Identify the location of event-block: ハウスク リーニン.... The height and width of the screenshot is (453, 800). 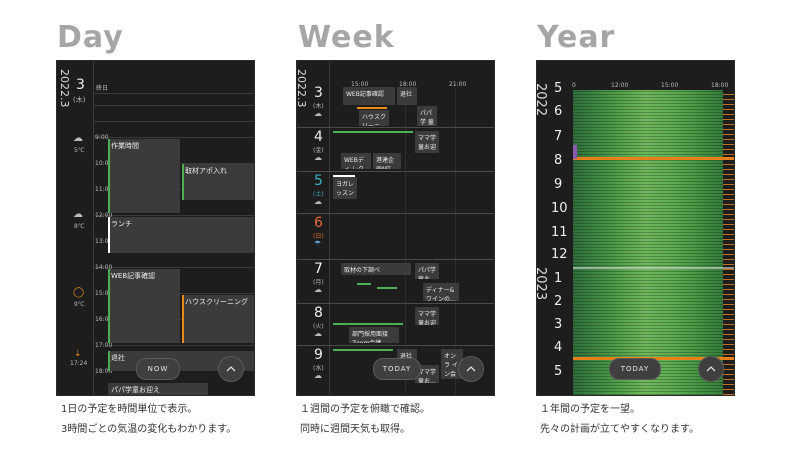
(374, 118).